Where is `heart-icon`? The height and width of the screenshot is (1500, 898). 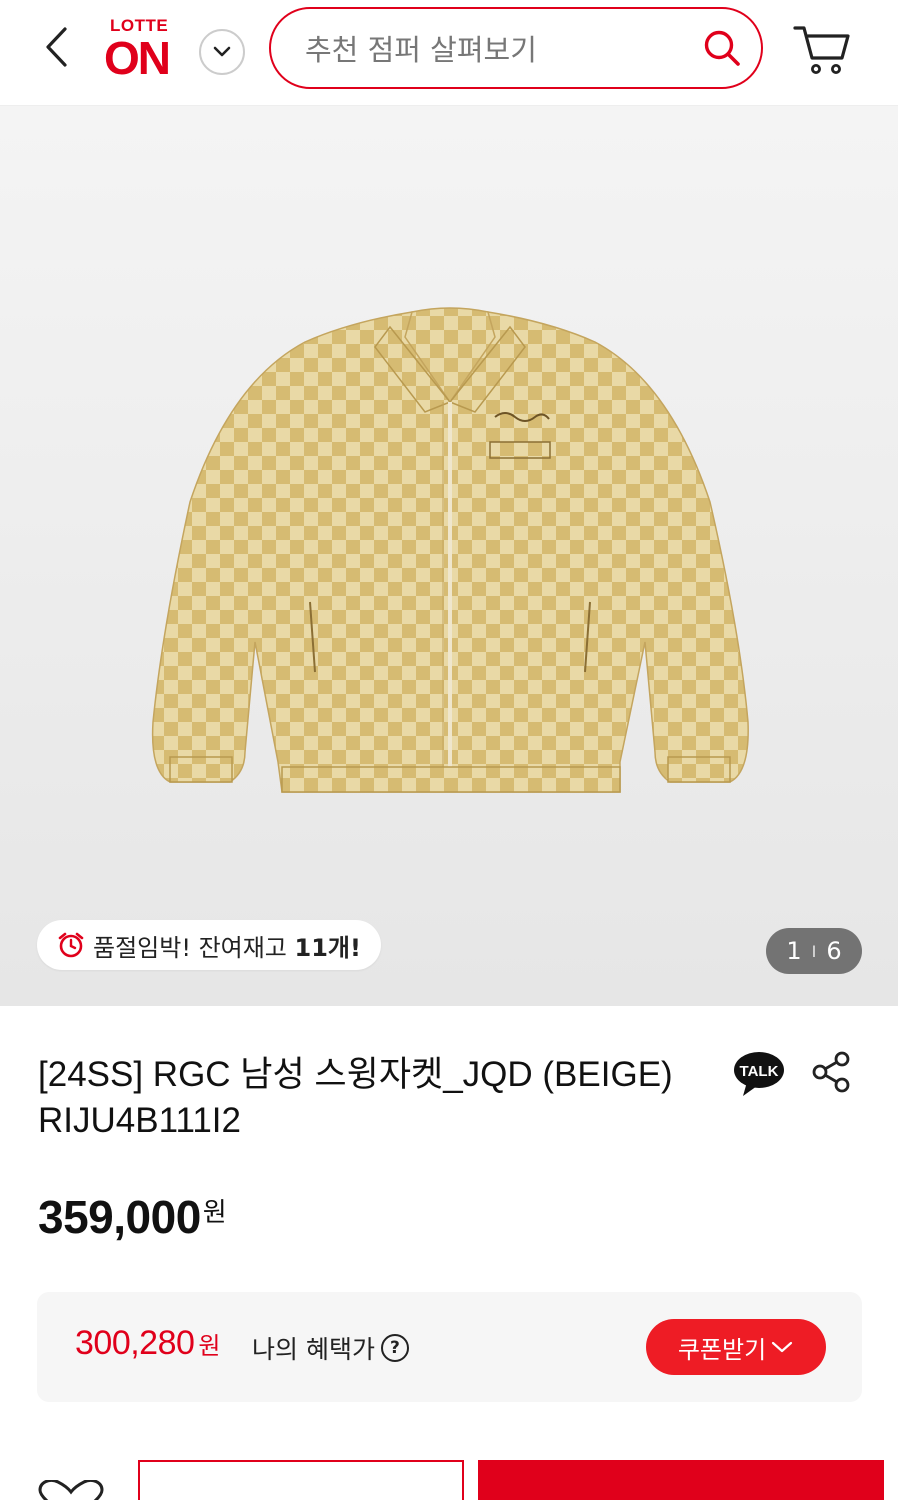
heart-icon is located at coordinates (71, 1490).